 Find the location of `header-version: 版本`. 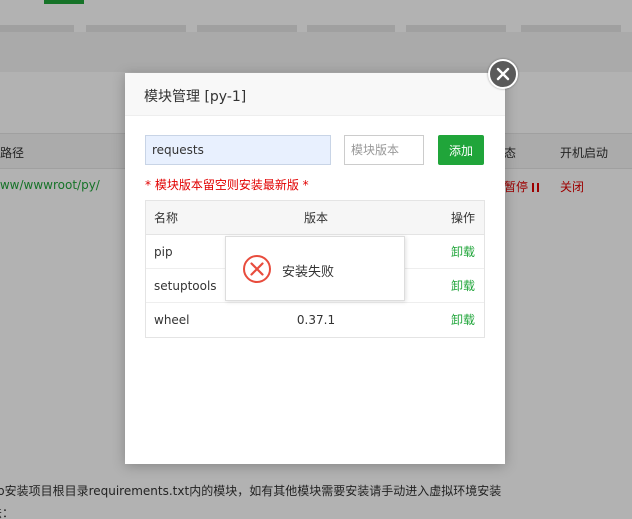

header-version: 版本 is located at coordinates (315, 218).